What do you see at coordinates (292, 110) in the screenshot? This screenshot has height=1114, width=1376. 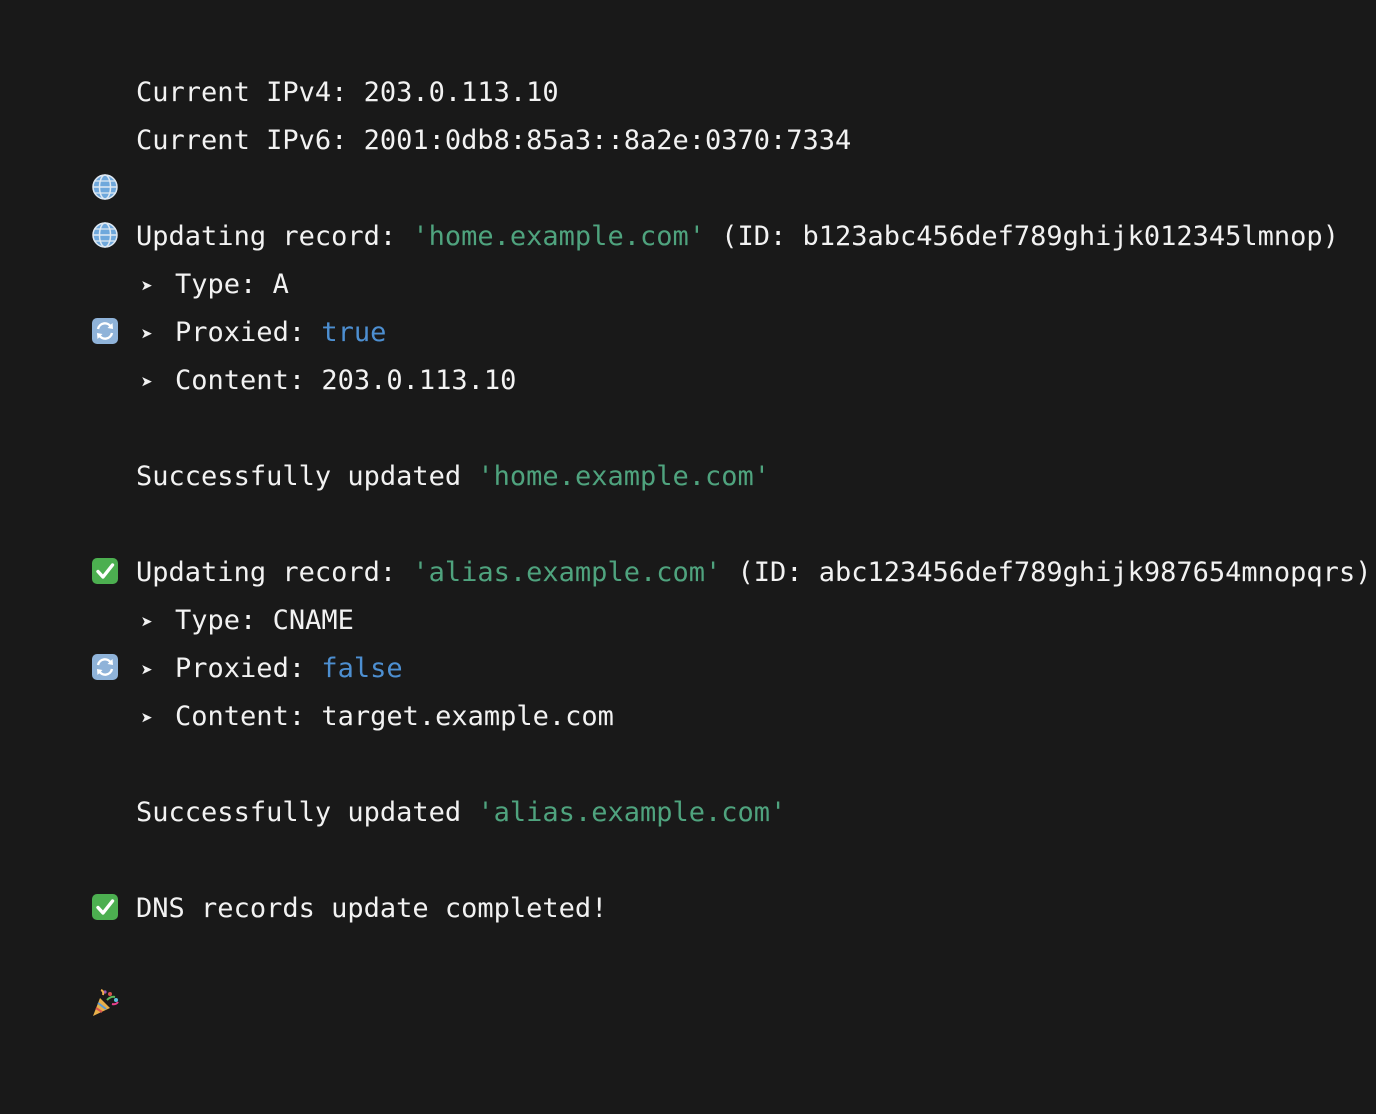 I see `ipv4-line: Current IPv4: 203.0.113.10` at bounding box center [292, 110].